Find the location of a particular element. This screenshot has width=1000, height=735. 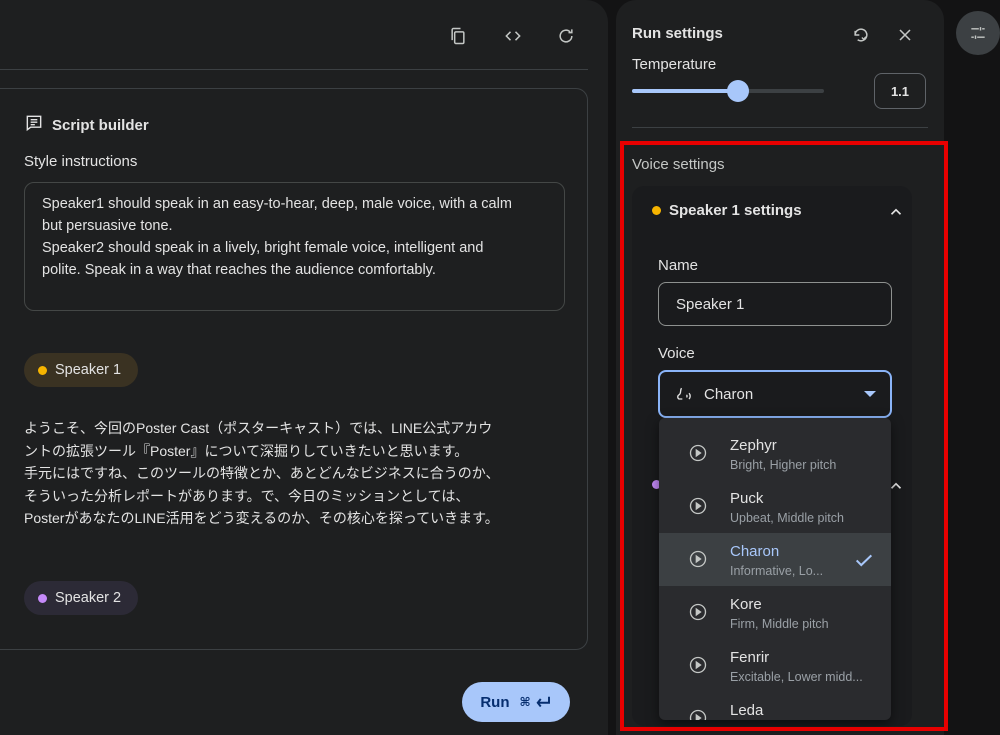

voice-option-kore: Kore Firm, Middle pitch is located at coordinates (775, 612).